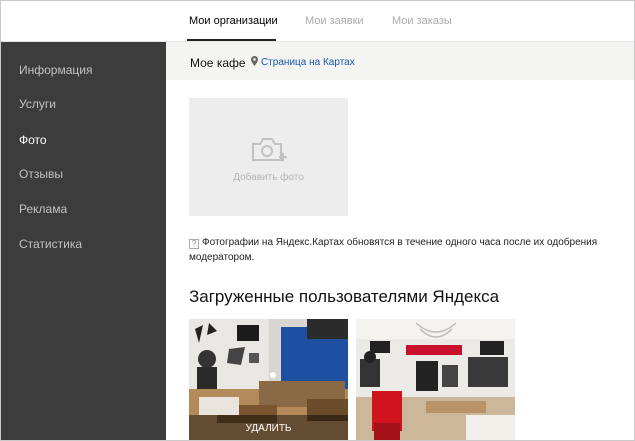 The width and height of the screenshot is (635, 441). I want to click on org-header: Мое кафе Страница на Картах, so click(400, 61).